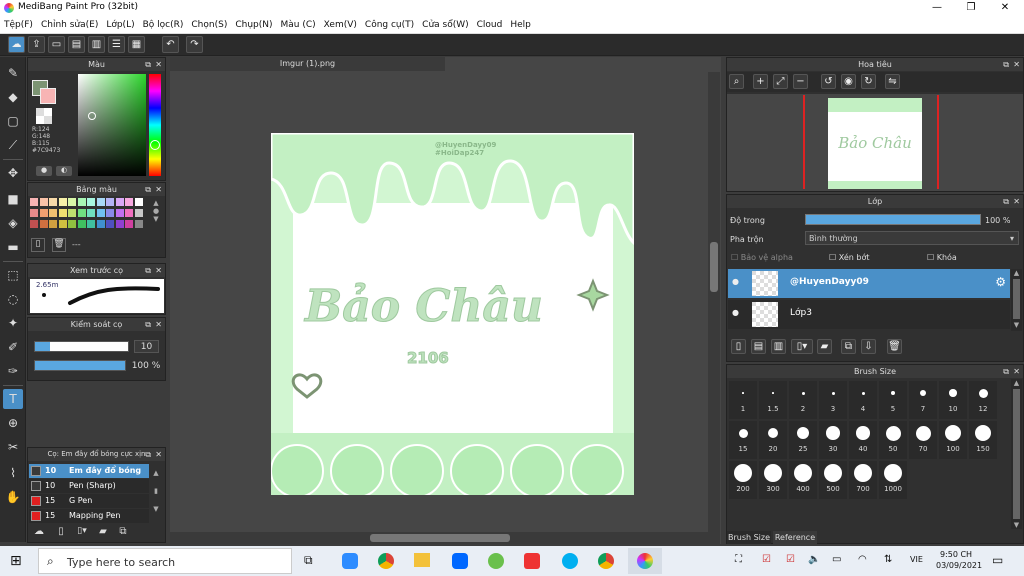  What do you see at coordinates (308, 560) in the screenshot?
I see `task-view-icon: ⧉` at bounding box center [308, 560].